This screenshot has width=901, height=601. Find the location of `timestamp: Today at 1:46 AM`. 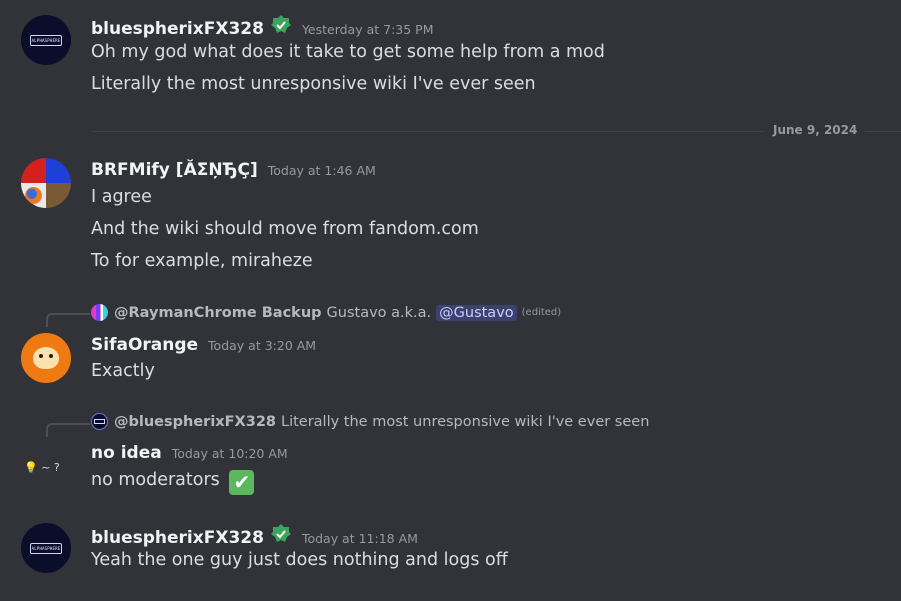

timestamp: Today at 1:46 AM is located at coordinates (322, 170).